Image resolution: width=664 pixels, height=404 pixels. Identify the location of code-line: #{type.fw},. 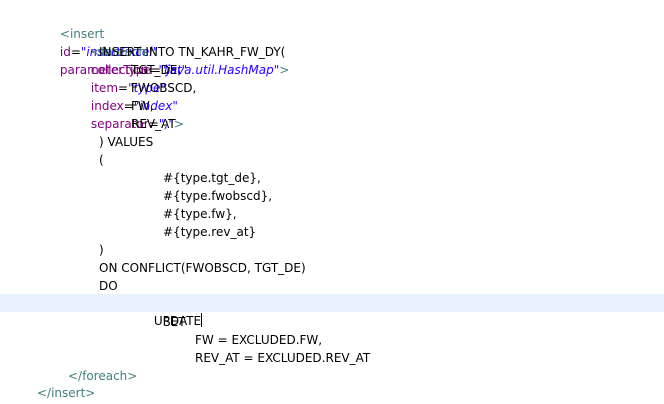
(332, 214).